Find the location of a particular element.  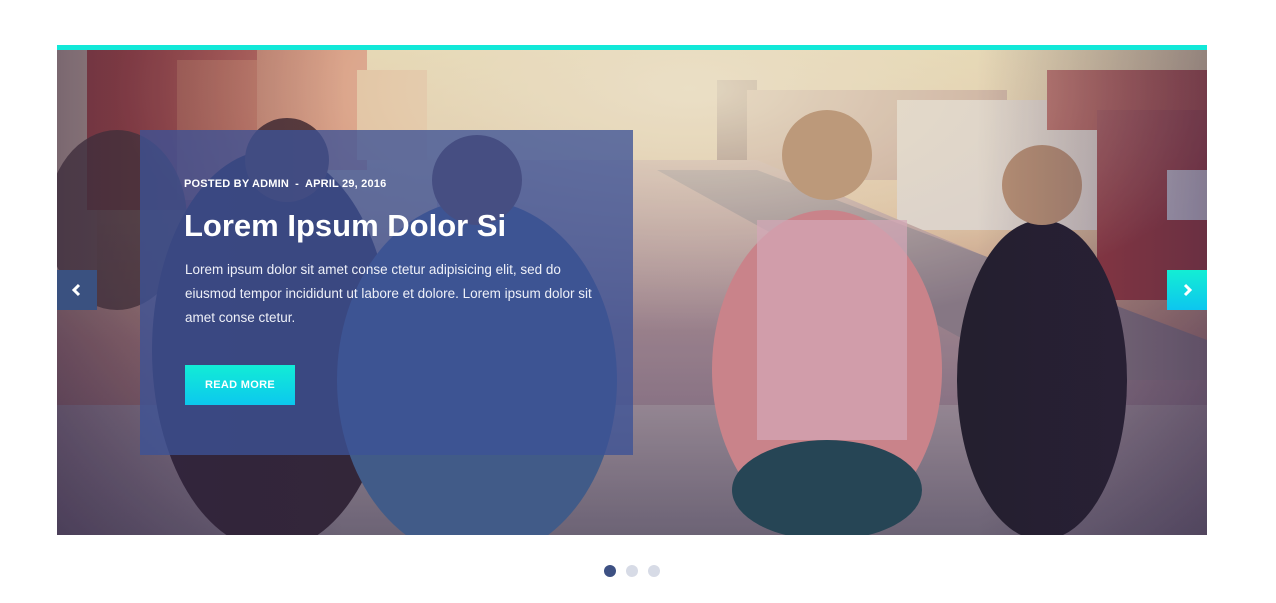

chevron-left-icon is located at coordinates (76, 290).